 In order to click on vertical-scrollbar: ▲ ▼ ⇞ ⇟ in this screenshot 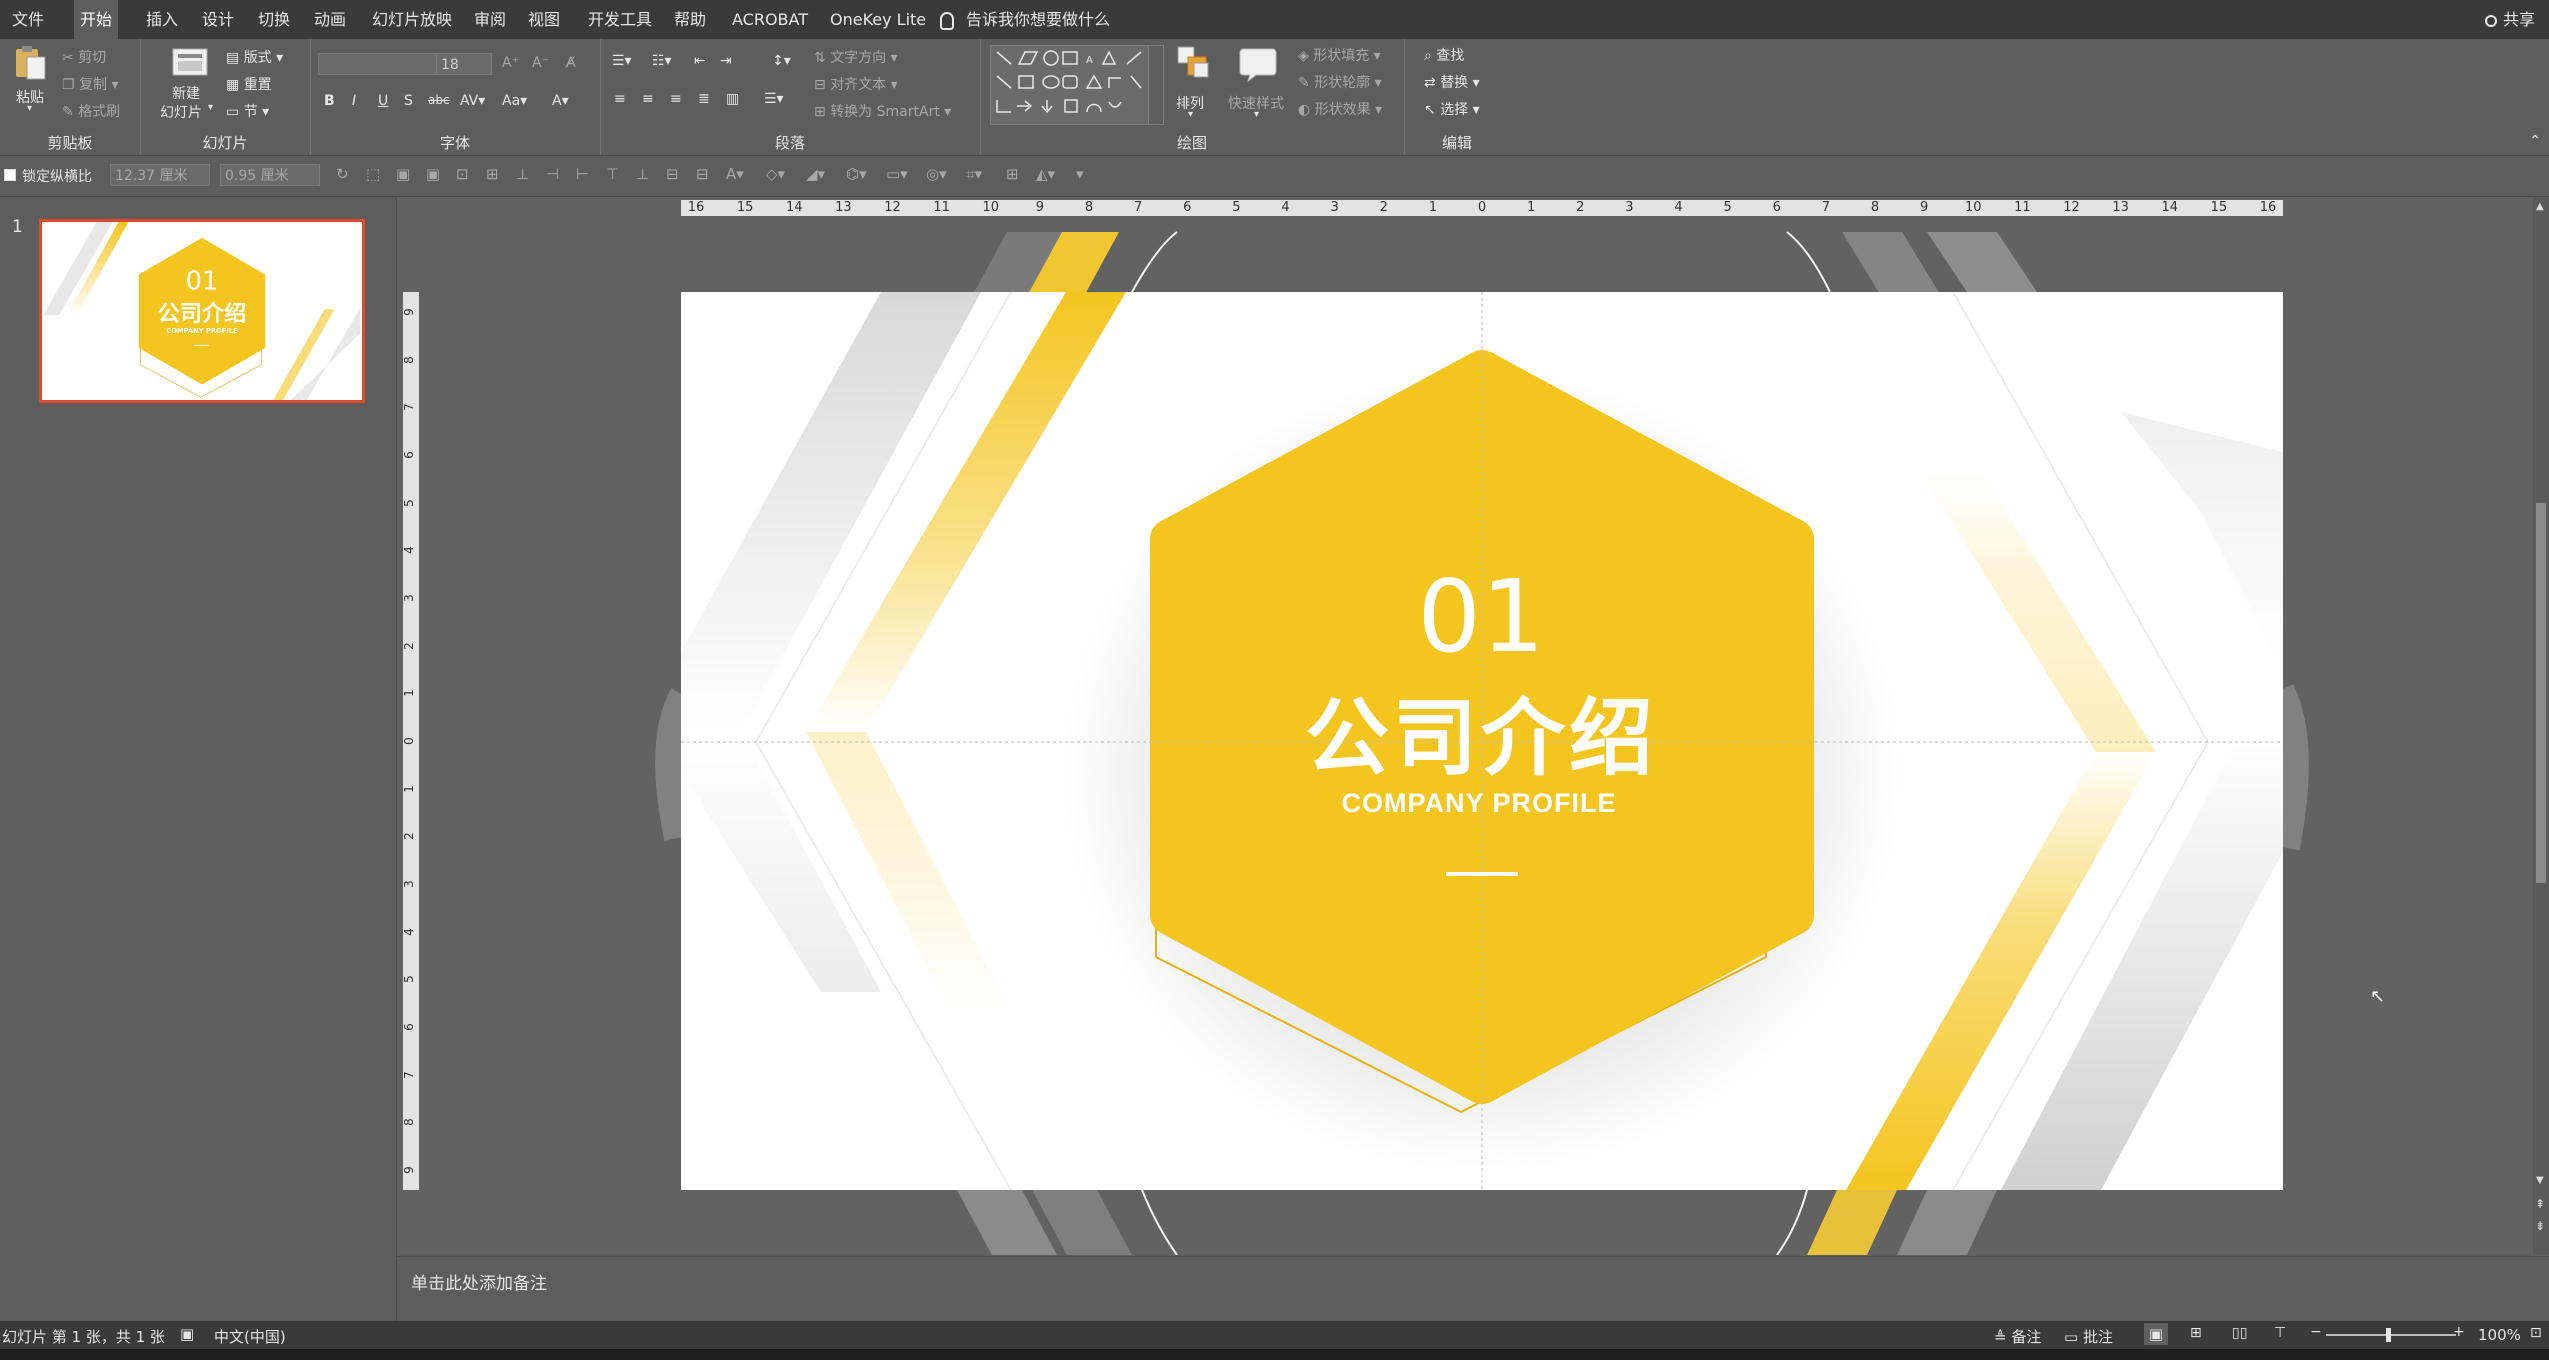, I will do `click(2541, 726)`.